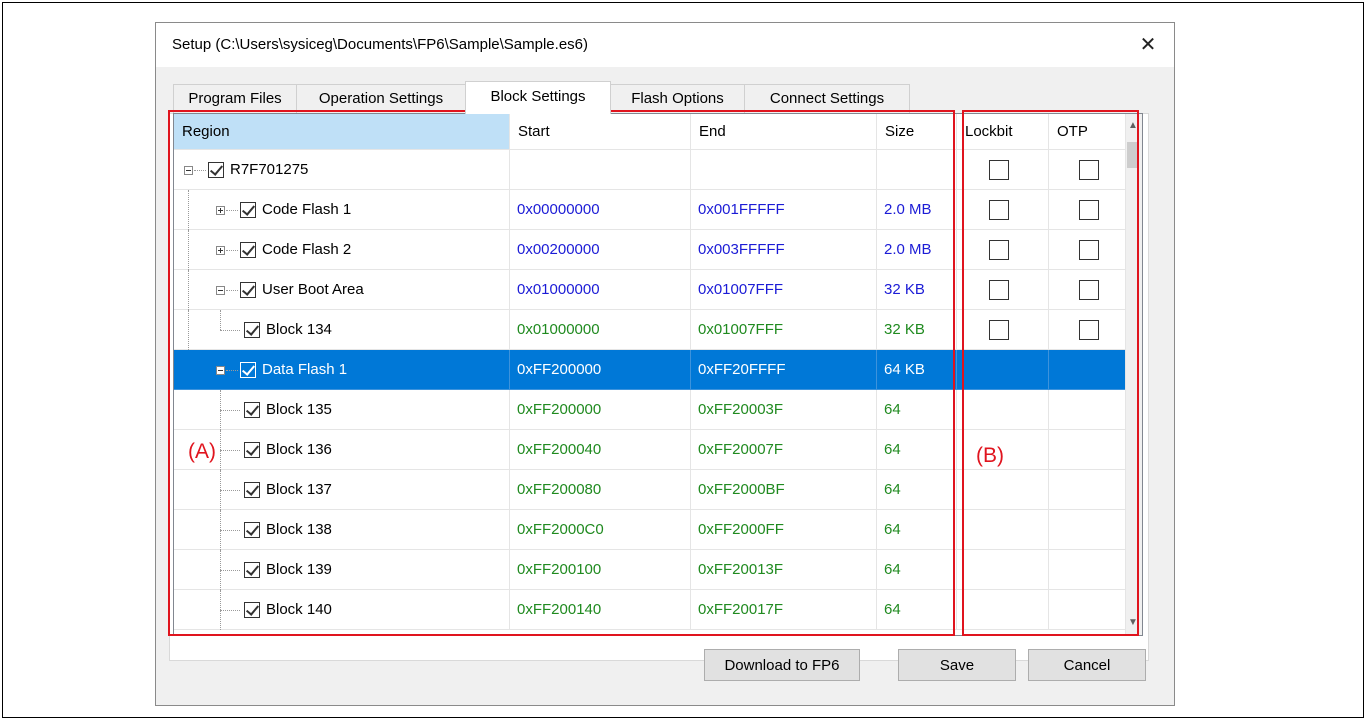 The image size is (1368, 720). What do you see at coordinates (538, 97) in the screenshot?
I see `tab-block-settings: Block Settings` at bounding box center [538, 97].